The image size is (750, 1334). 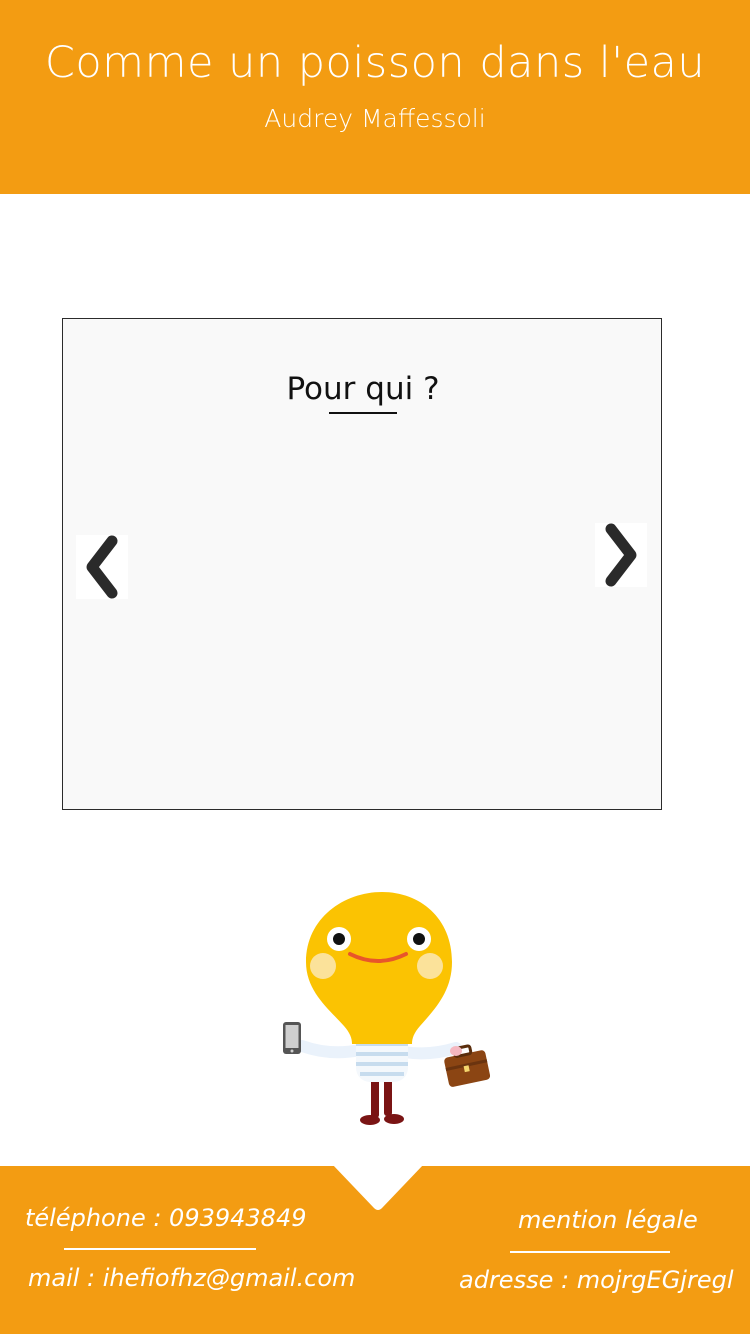 What do you see at coordinates (608, 1220) in the screenshot?
I see `legal-notice-link: mention légale` at bounding box center [608, 1220].